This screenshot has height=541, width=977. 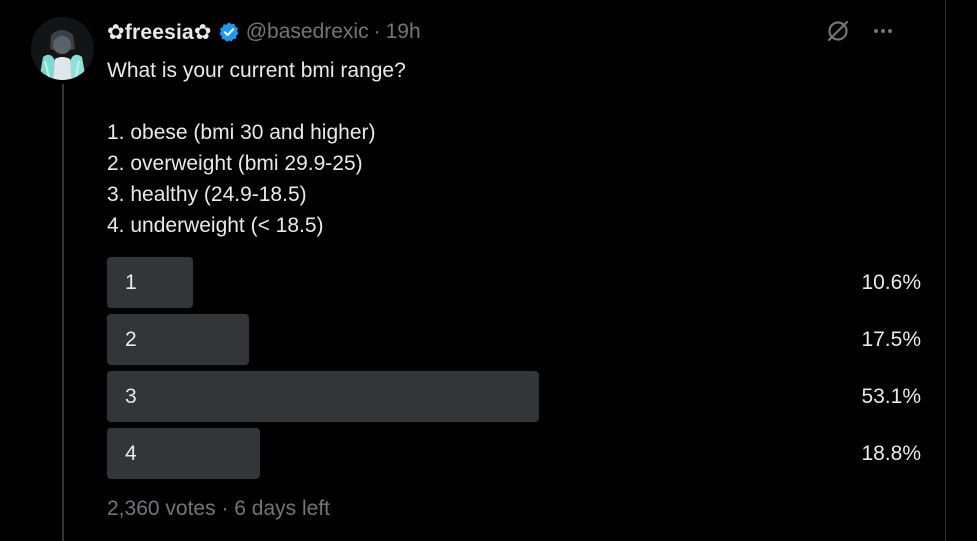 What do you see at coordinates (891, 453) in the screenshot?
I see `poll-option-percent: 18.8%` at bounding box center [891, 453].